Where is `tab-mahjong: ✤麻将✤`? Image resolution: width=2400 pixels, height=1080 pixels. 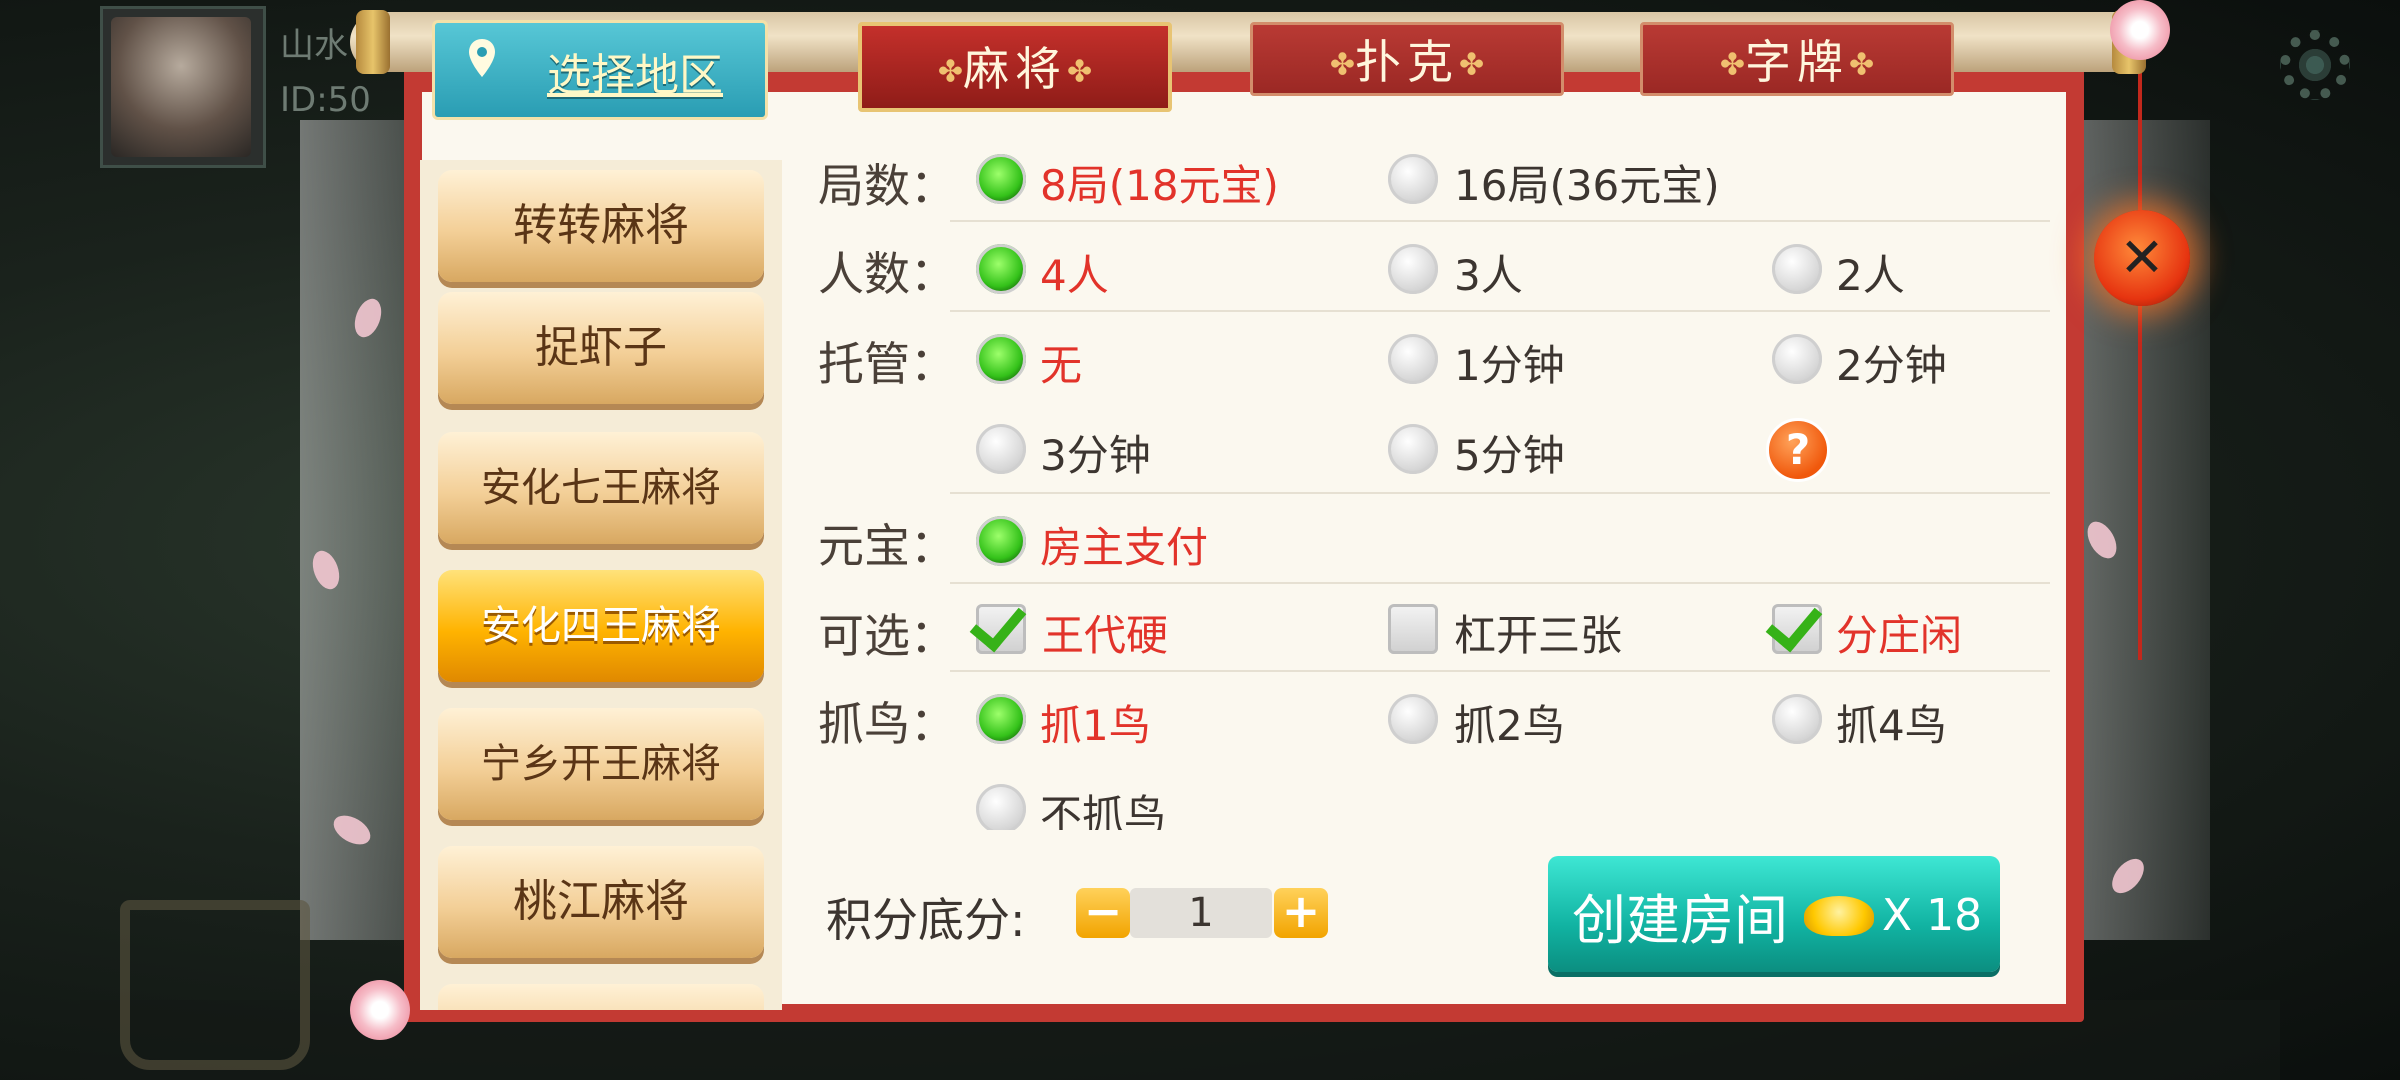 tab-mahjong: ✤麻将✤ is located at coordinates (1015, 67).